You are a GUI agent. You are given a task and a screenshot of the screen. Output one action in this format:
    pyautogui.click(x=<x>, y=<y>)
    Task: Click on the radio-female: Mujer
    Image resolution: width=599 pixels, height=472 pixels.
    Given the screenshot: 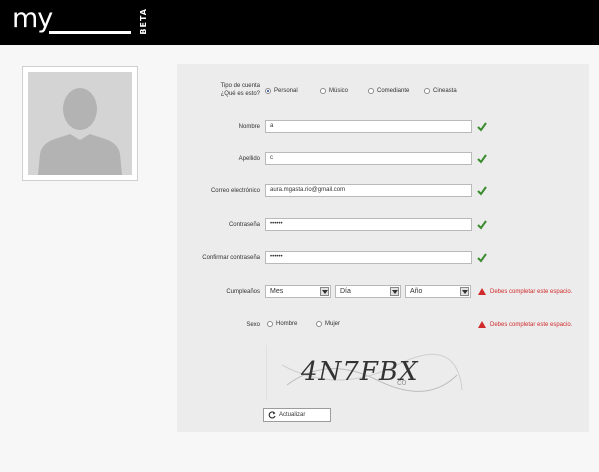 What is the action you would take?
    pyautogui.click(x=328, y=324)
    